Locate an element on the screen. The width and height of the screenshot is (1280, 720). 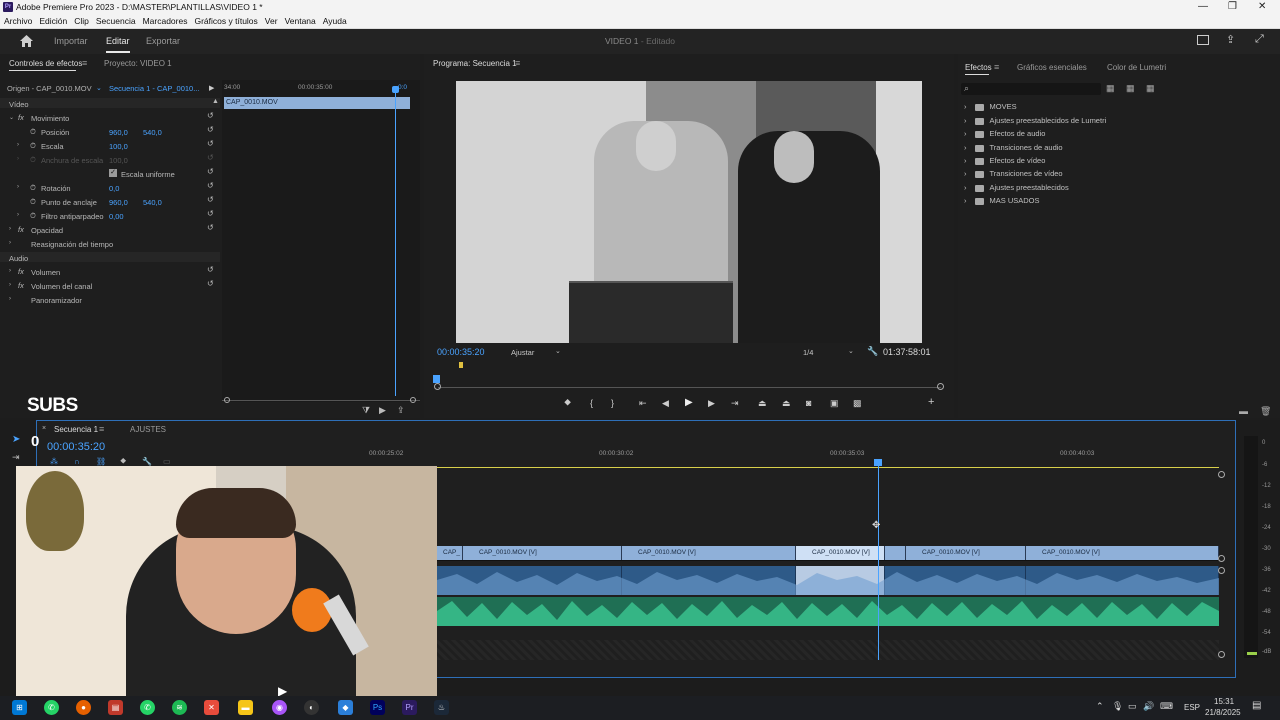
trash-icon: 🗑 is located at coordinates (1265, 411).